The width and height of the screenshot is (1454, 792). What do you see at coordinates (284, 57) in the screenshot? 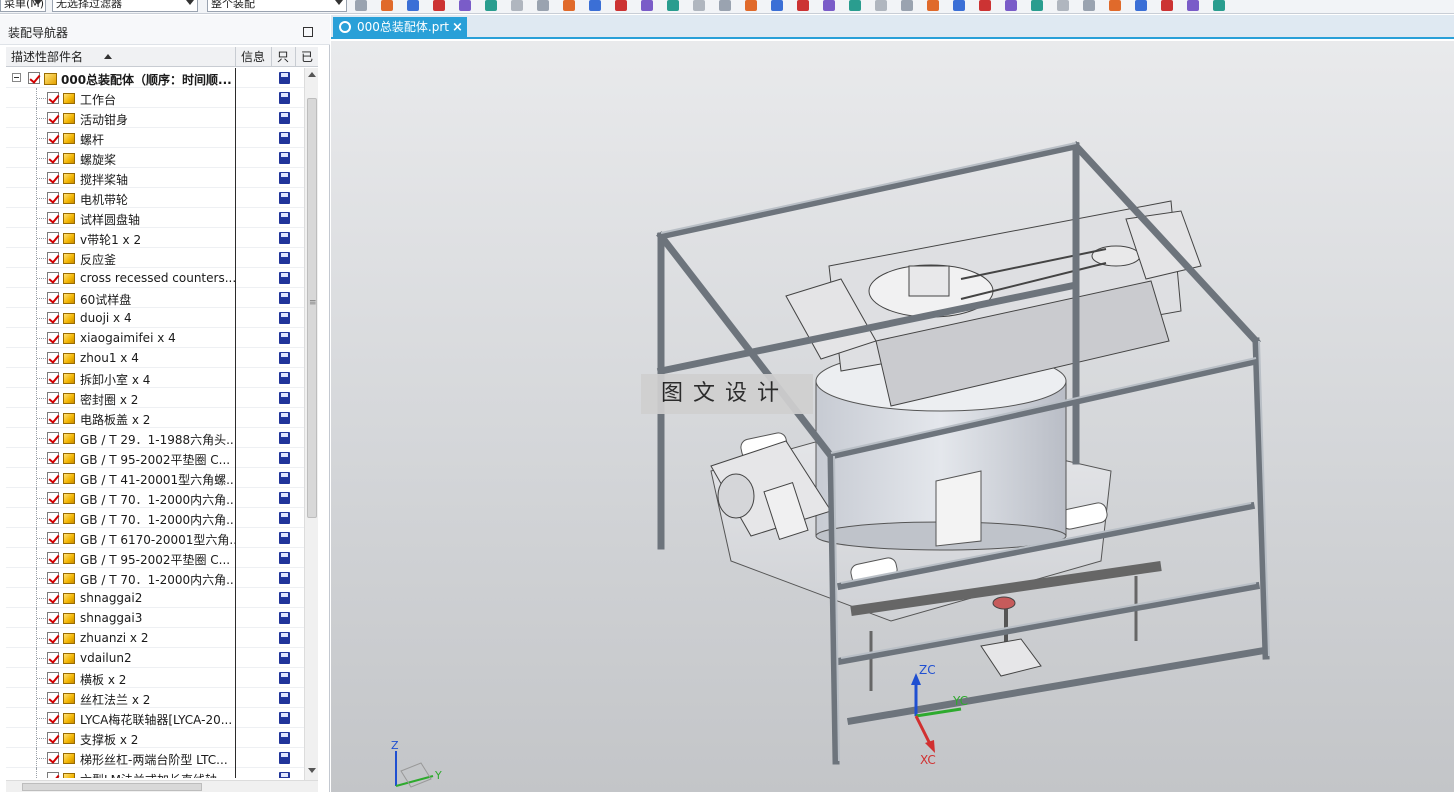
I see `column-header-readonly: 只` at bounding box center [284, 57].